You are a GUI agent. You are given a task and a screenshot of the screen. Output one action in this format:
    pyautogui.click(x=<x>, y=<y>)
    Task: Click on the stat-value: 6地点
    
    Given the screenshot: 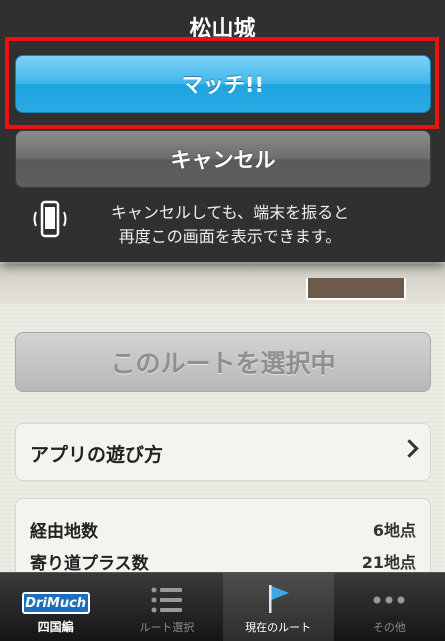 What is the action you would take?
    pyautogui.click(x=394, y=530)
    